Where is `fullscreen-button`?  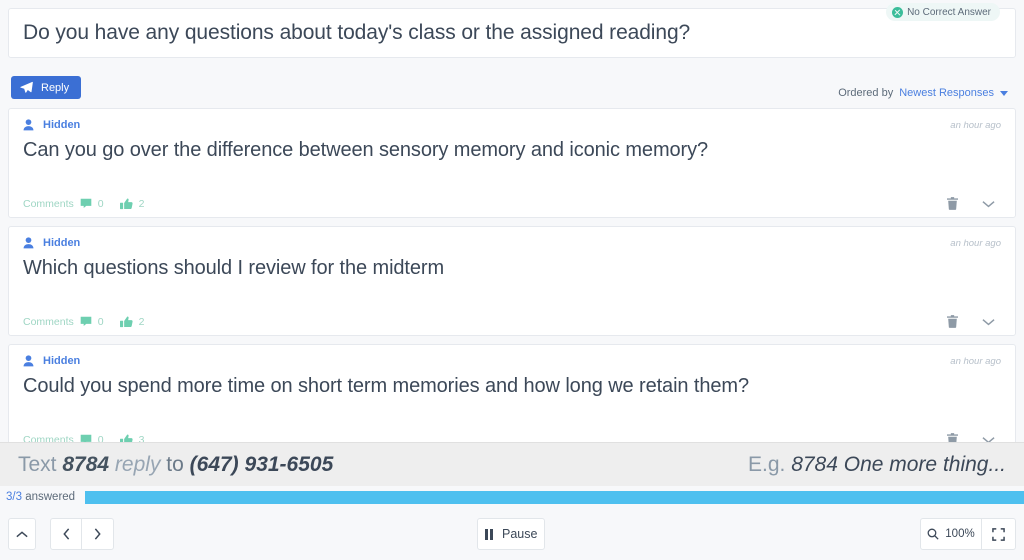 fullscreen-button is located at coordinates (999, 534).